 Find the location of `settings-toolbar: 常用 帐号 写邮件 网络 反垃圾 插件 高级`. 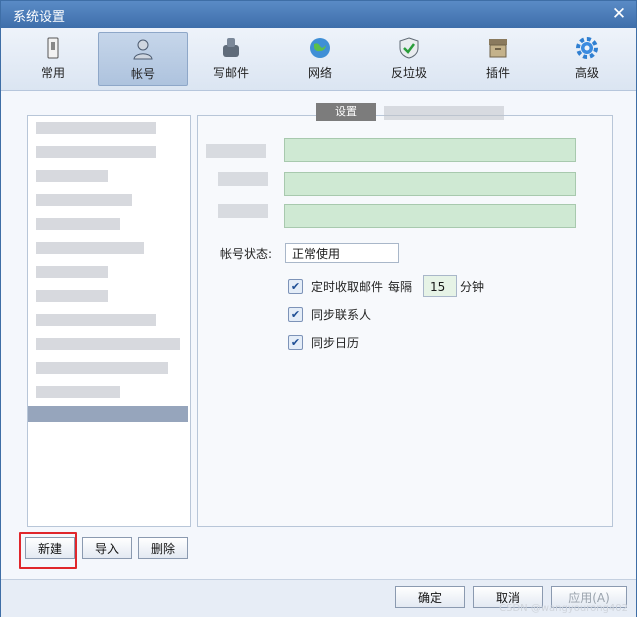

settings-toolbar: 常用 帐号 写邮件 网络 反垃圾 插件 高级 is located at coordinates (318, 59).